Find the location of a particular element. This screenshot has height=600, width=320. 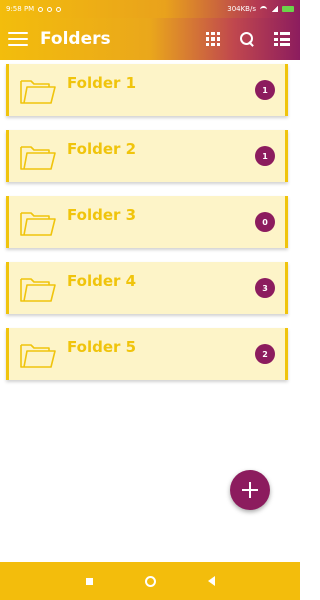

folder-name: Folder 4 is located at coordinates (102, 281).